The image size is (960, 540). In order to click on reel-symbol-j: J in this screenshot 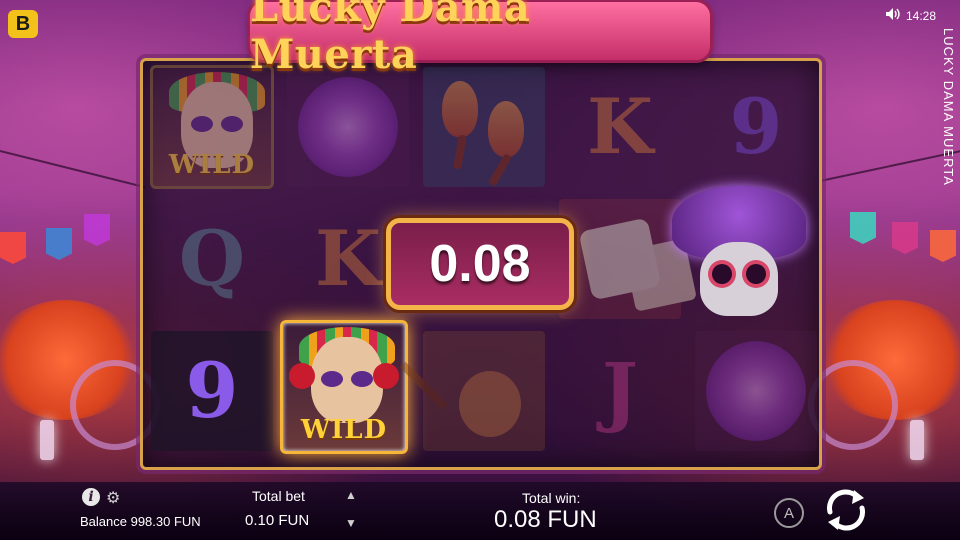, I will do `click(620, 391)`.